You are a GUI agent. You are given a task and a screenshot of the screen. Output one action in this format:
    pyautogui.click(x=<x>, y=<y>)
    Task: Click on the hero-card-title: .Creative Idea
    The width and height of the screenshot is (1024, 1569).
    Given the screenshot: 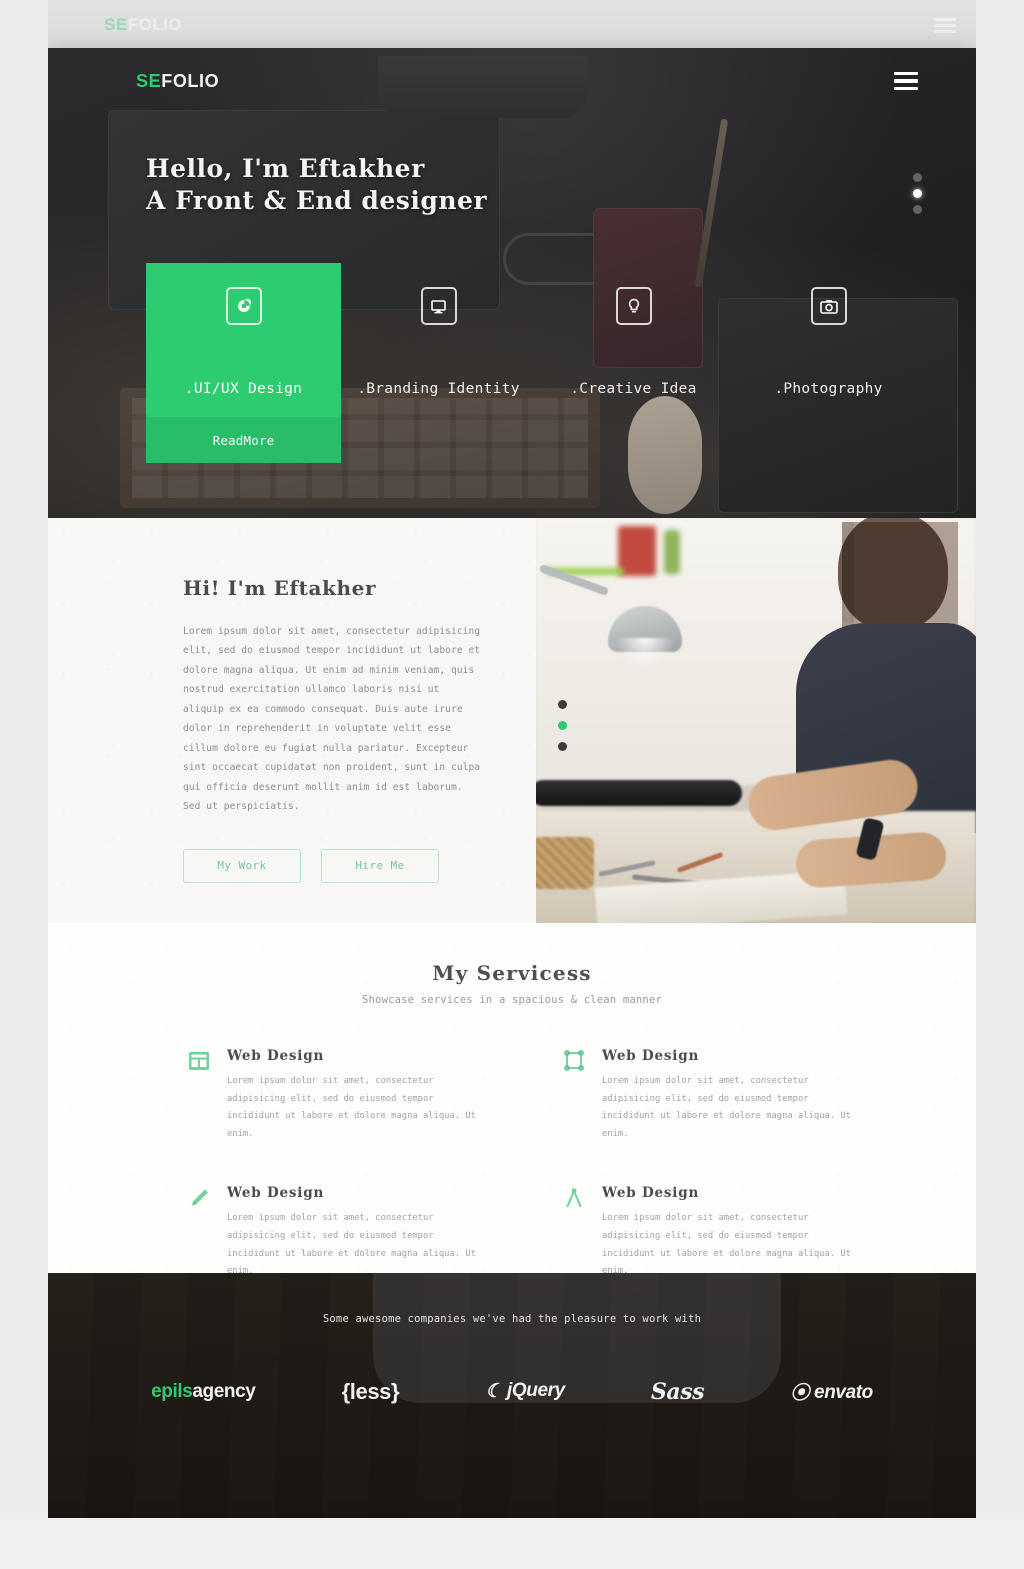 What is the action you would take?
    pyautogui.click(x=633, y=389)
    